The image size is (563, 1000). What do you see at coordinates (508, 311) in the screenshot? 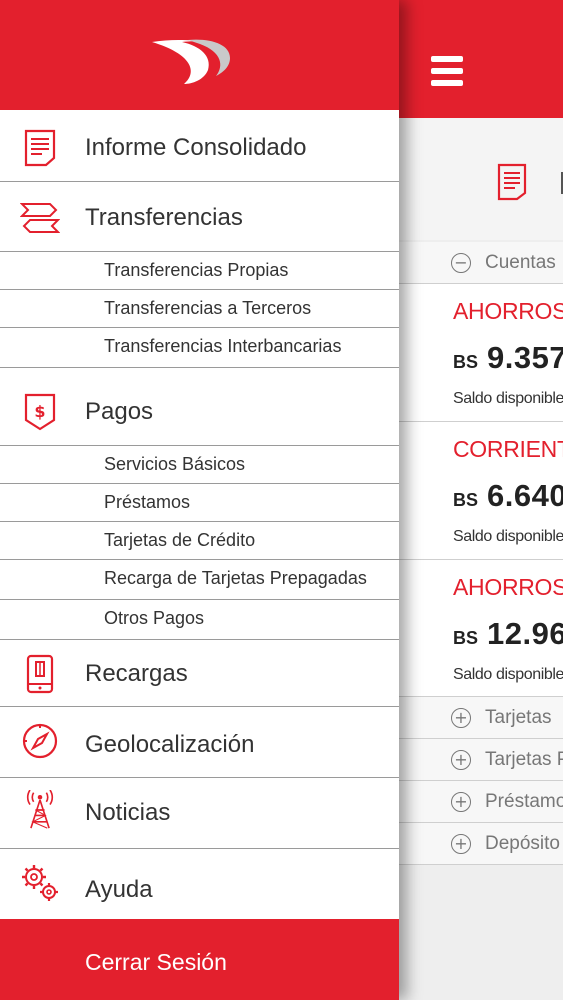
I see `account-name: AHORROS` at bounding box center [508, 311].